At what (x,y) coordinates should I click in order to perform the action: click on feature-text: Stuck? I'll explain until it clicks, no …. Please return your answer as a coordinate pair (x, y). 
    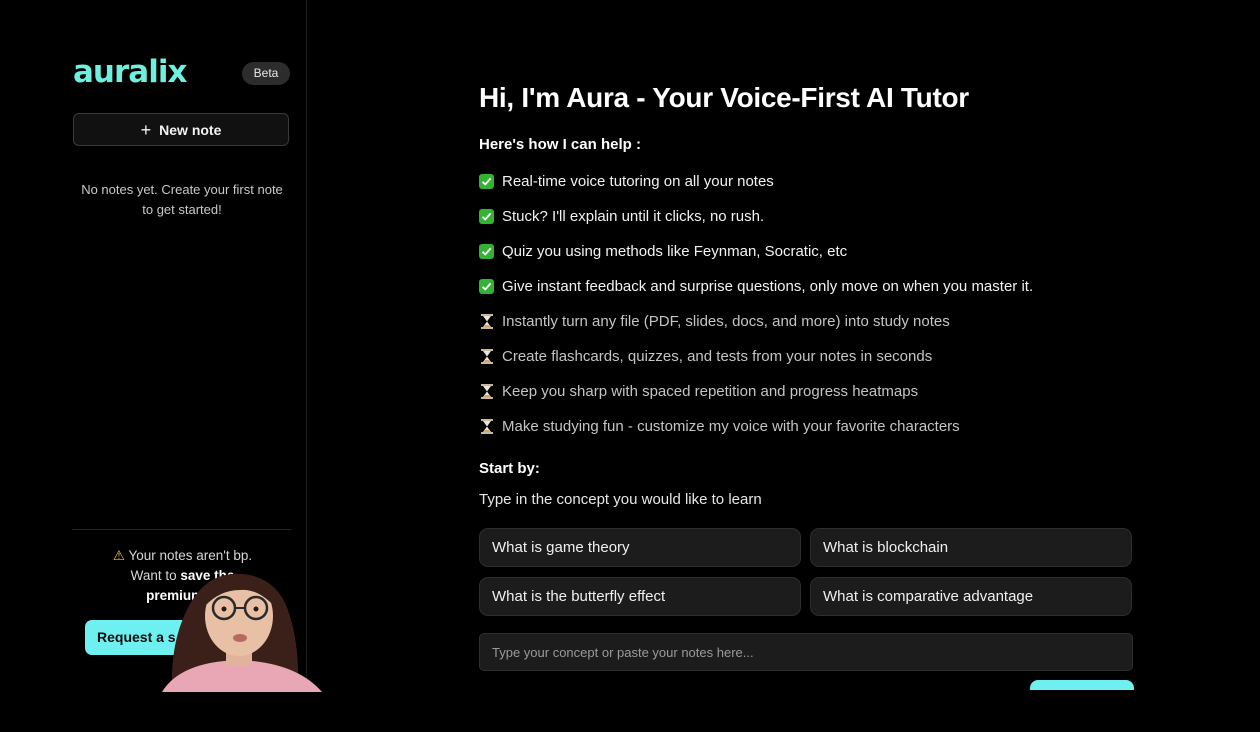
    Looking at the image, I should click on (633, 216).